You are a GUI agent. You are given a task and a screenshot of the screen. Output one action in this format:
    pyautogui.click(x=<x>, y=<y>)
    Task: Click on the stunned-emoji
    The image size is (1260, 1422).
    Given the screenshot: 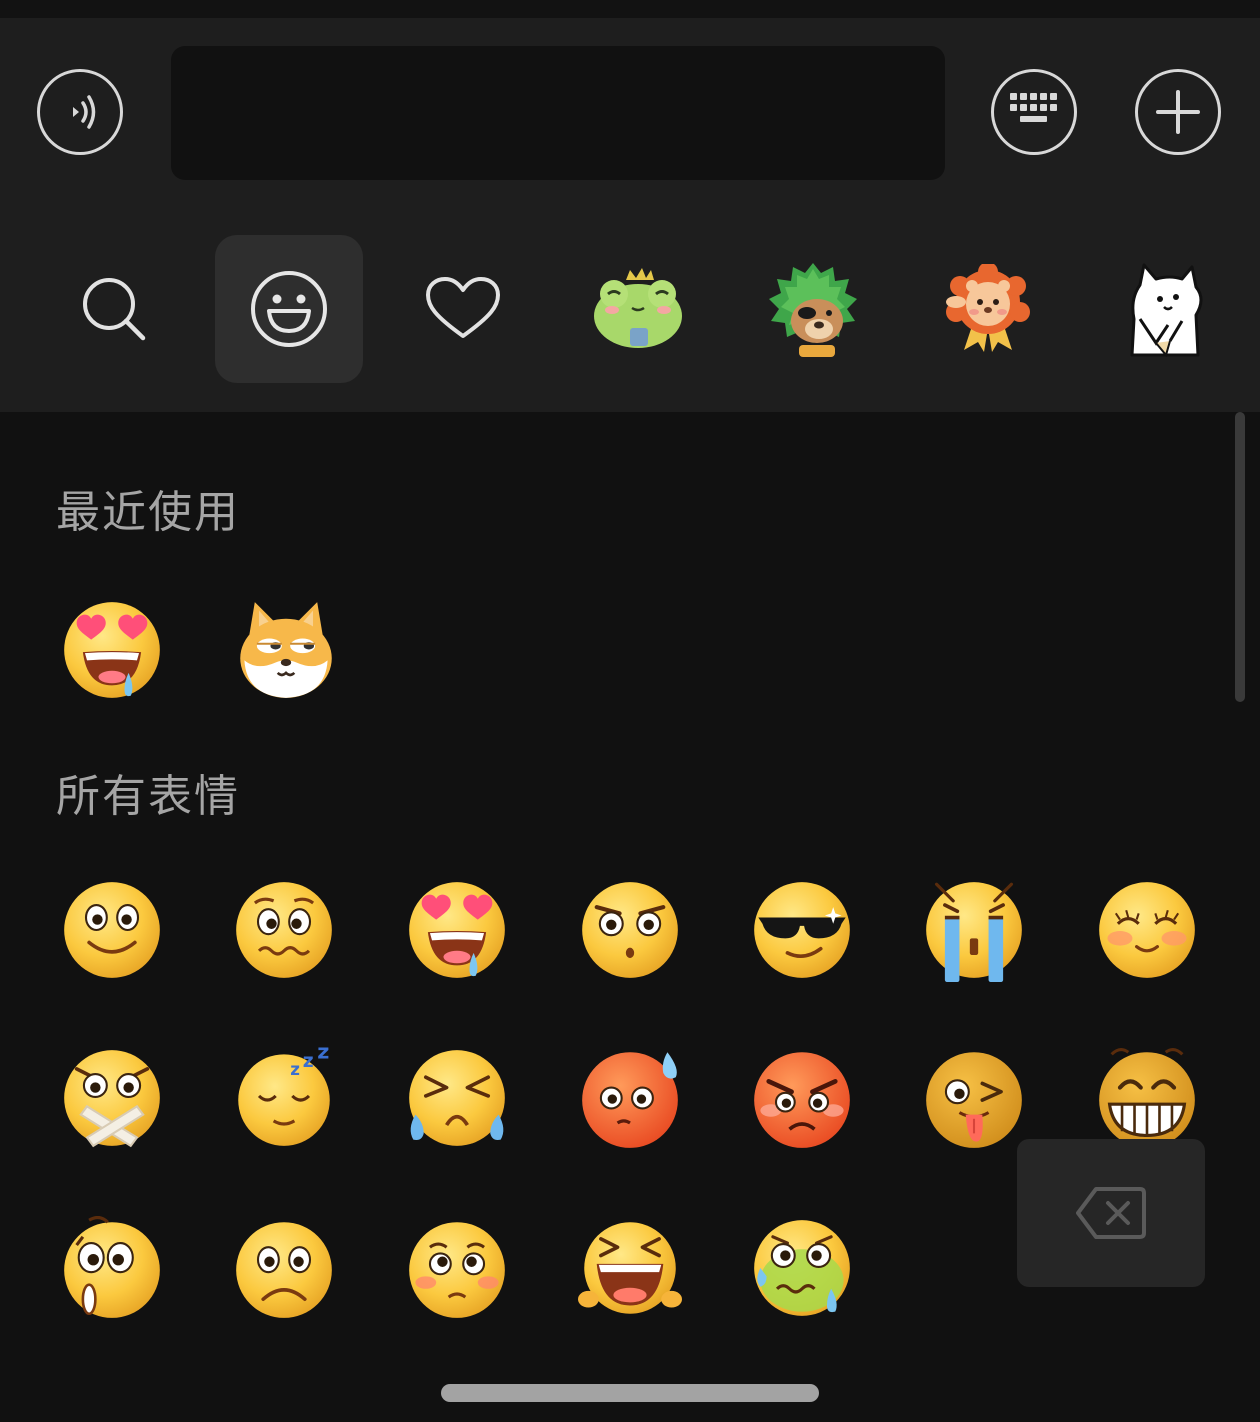 What is the action you would take?
    pyautogui.click(x=630, y=930)
    